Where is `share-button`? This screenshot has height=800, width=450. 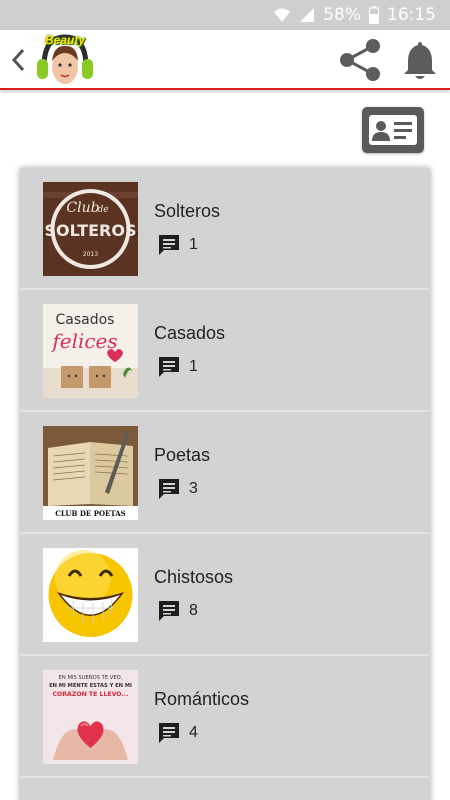
share-button is located at coordinates (360, 60).